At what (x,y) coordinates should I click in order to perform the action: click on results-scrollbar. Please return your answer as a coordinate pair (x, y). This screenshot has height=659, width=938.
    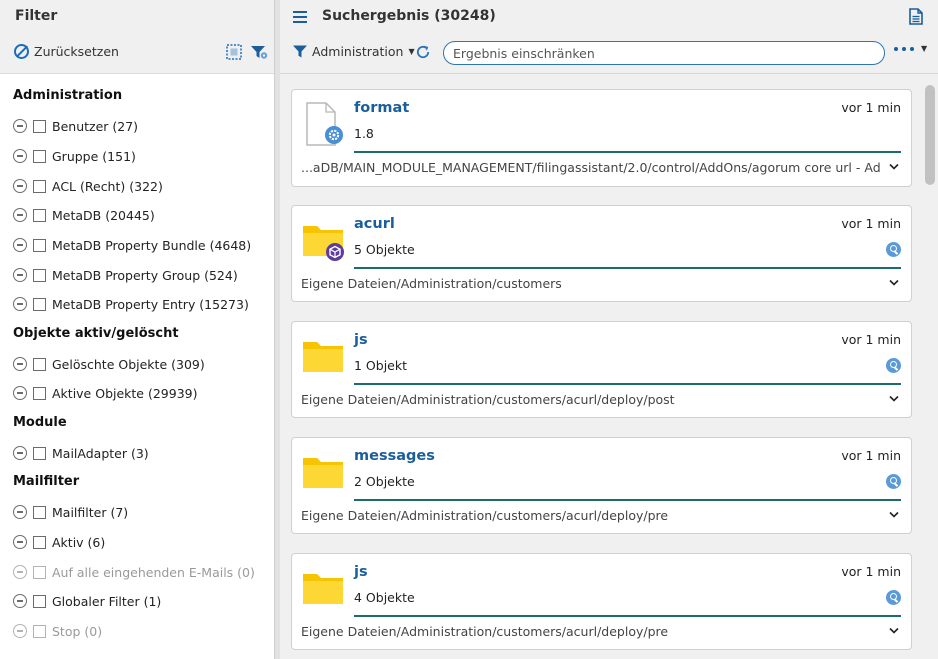
    Looking at the image, I should click on (930, 367).